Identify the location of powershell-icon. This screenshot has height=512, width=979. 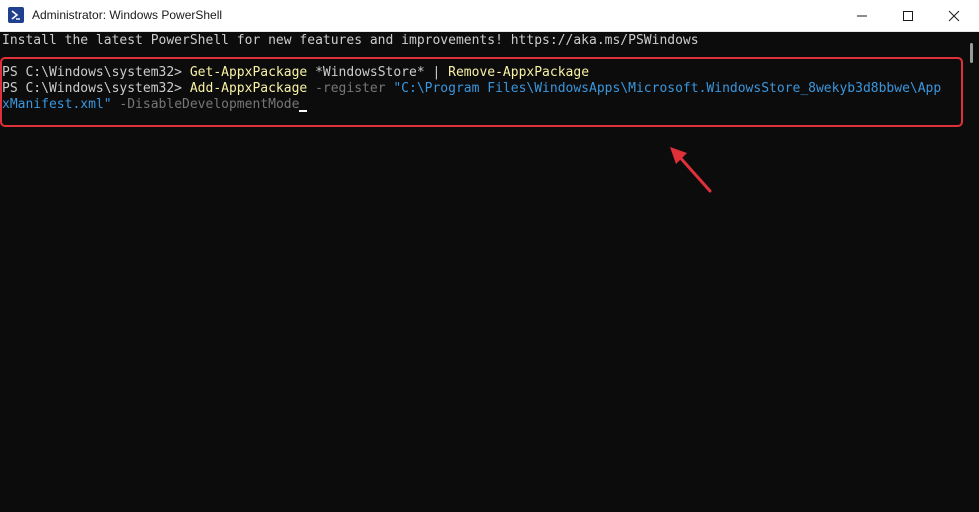
(16, 15).